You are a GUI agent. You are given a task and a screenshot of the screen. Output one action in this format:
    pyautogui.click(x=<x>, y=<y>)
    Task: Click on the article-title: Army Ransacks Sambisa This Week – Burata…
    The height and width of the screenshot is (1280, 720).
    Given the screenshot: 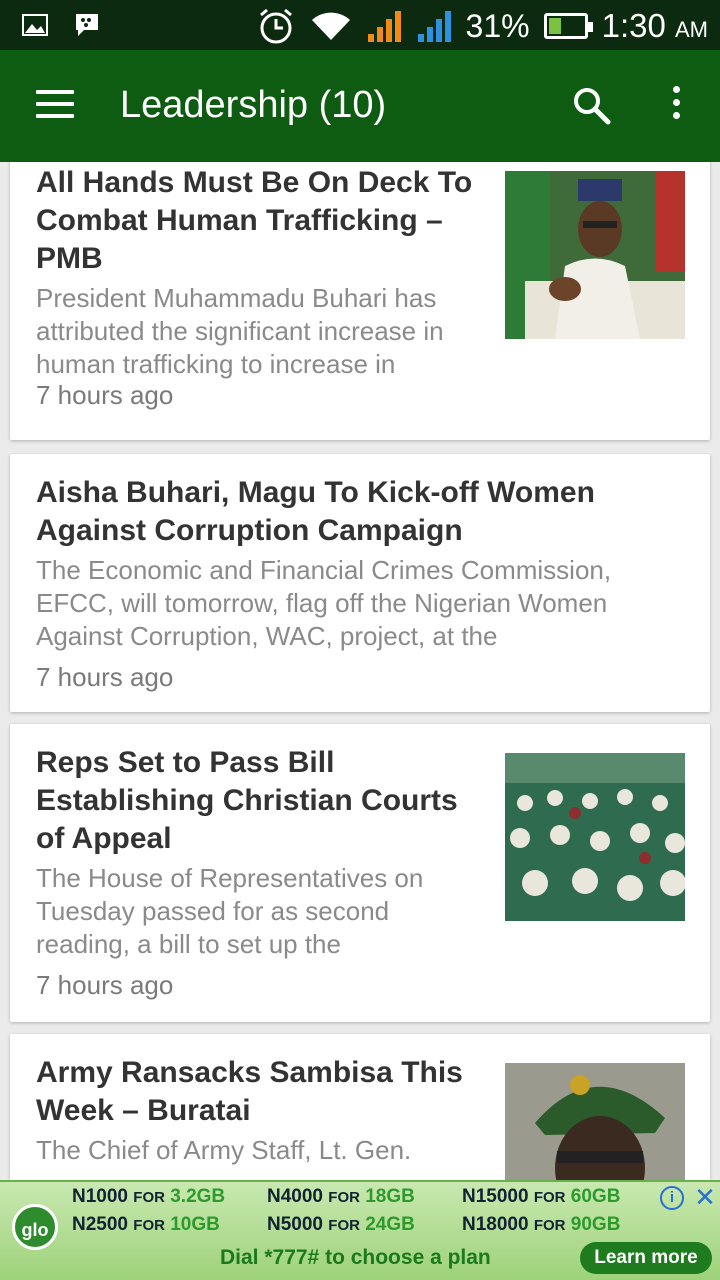 What is the action you would take?
    pyautogui.click(x=249, y=1091)
    